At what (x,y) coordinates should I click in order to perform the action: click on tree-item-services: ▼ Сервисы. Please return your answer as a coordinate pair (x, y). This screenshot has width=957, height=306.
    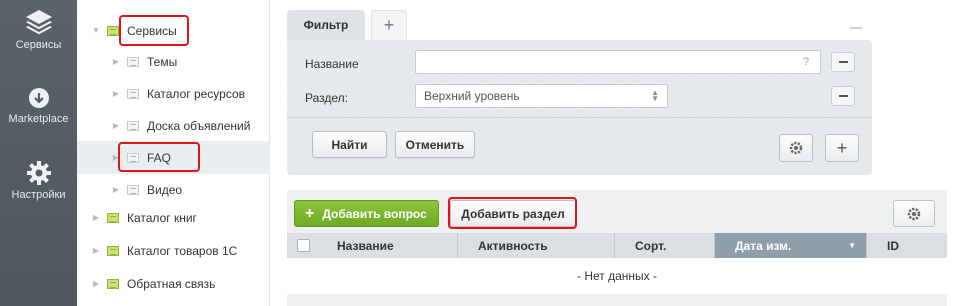
    Looking at the image, I should click on (173, 30).